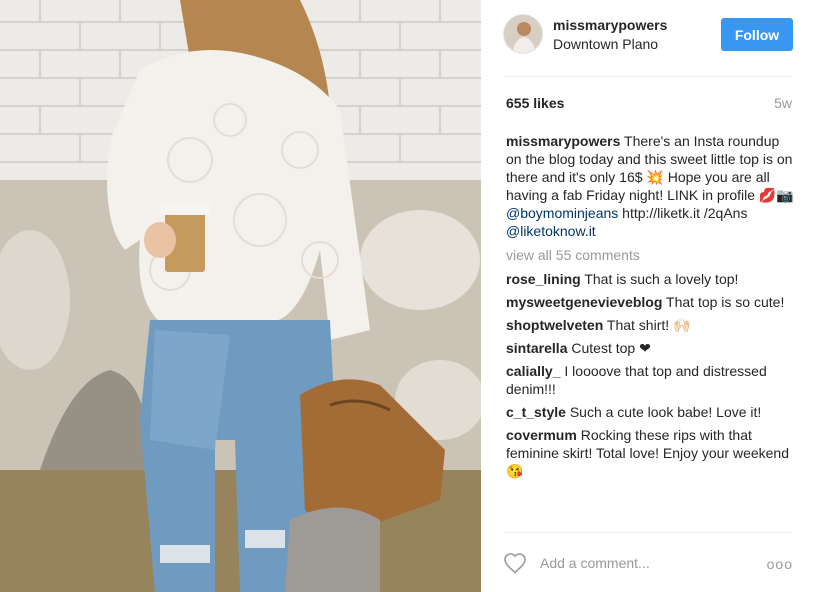  Describe the element at coordinates (661, 279) in the screenshot. I see `comment-text: That is such a lovely top!` at that location.